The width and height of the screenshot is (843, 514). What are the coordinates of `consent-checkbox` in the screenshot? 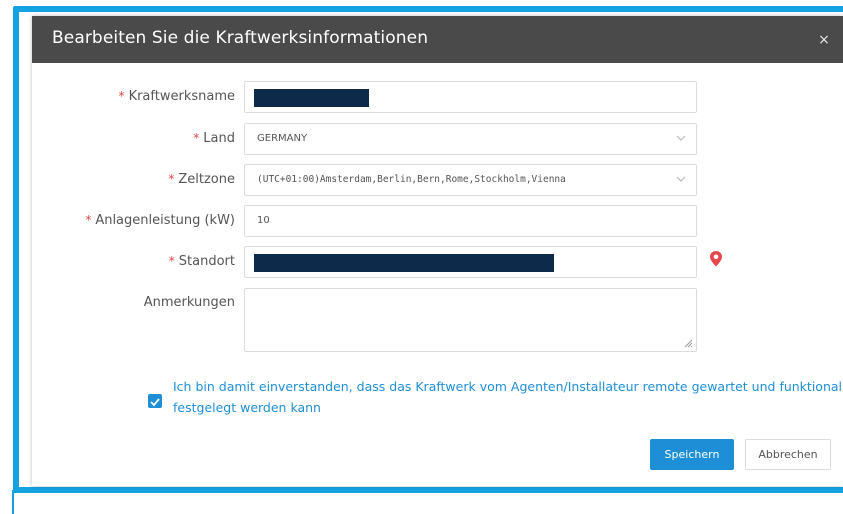 It's located at (155, 401).